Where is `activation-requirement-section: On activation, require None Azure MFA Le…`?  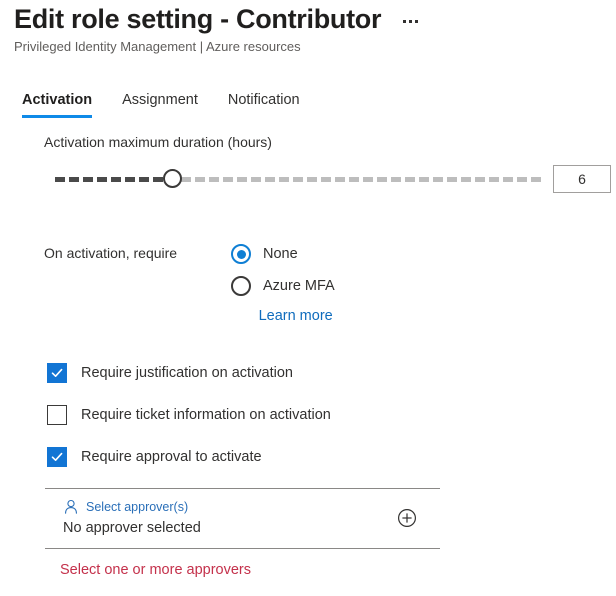 activation-requirement-section: On activation, require None Azure MFA Le… is located at coordinates (308, 282).